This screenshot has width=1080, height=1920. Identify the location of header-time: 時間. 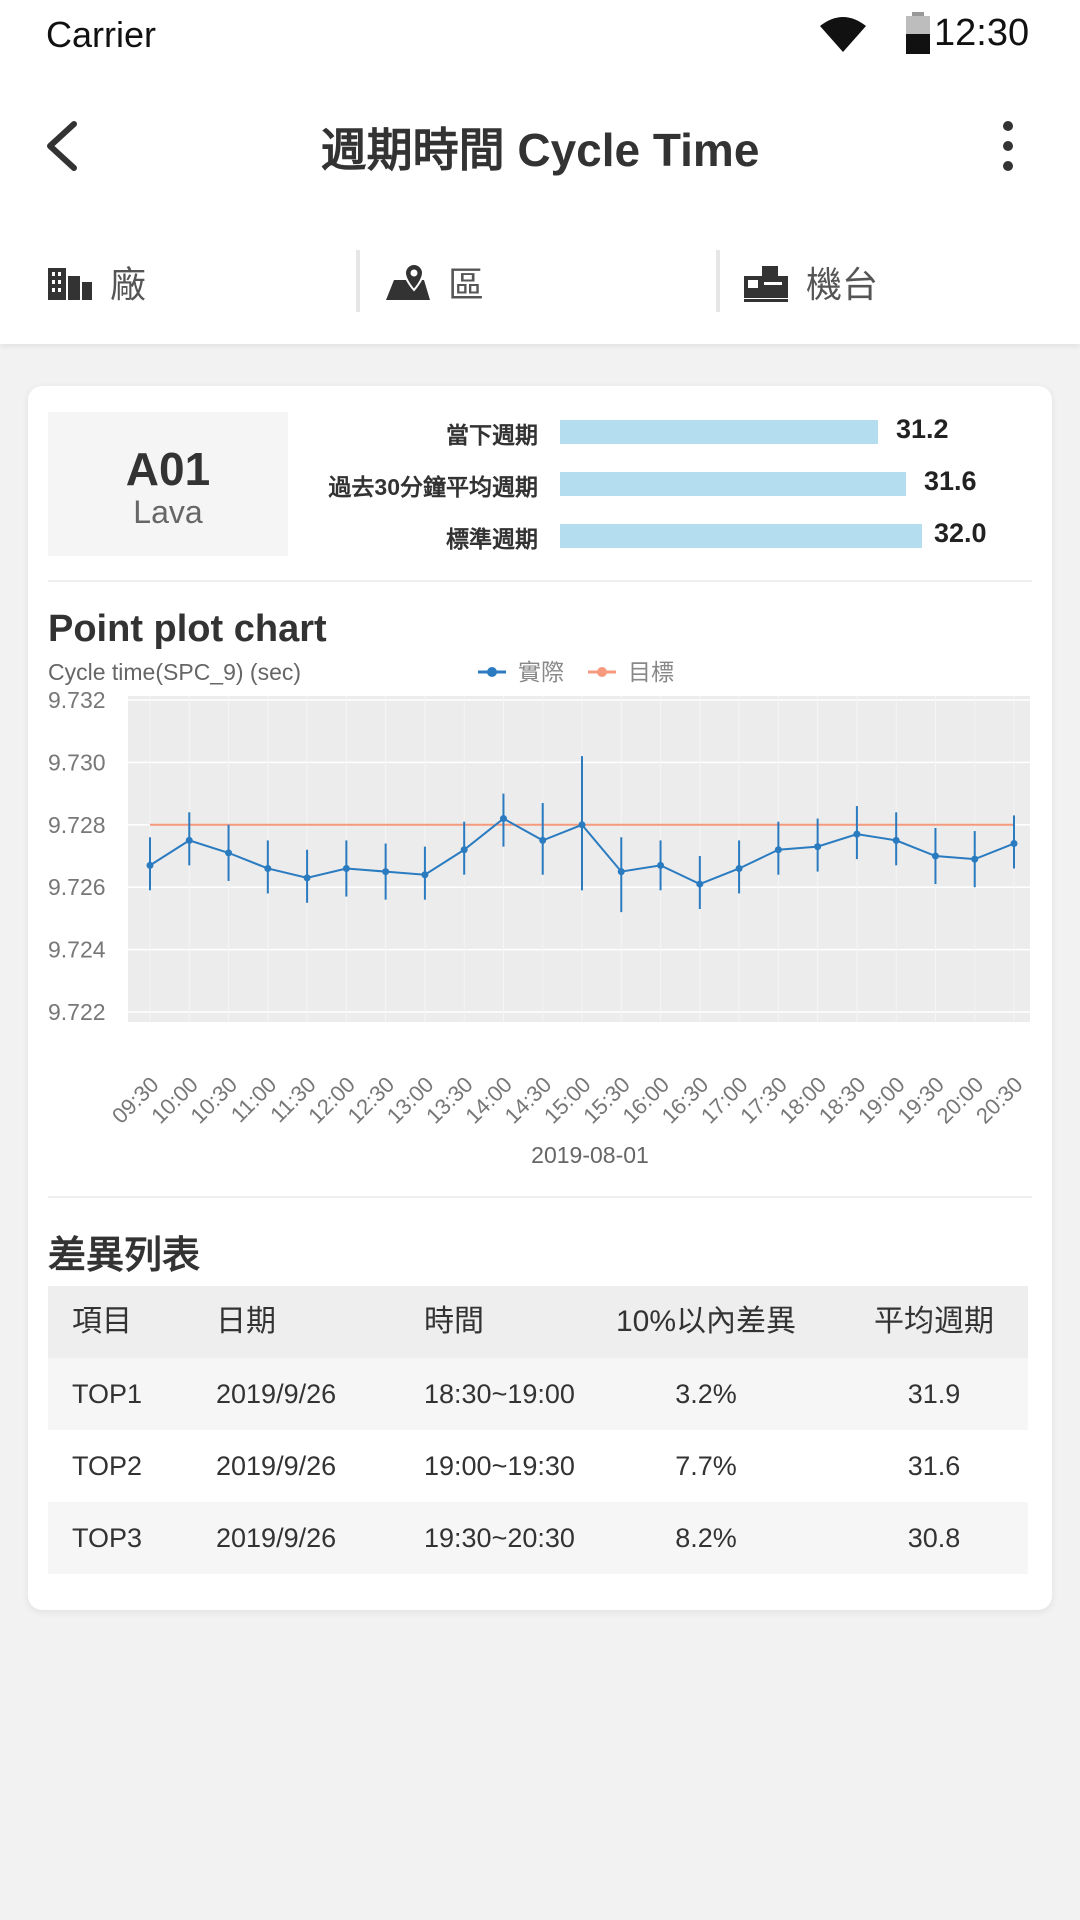
(454, 1321).